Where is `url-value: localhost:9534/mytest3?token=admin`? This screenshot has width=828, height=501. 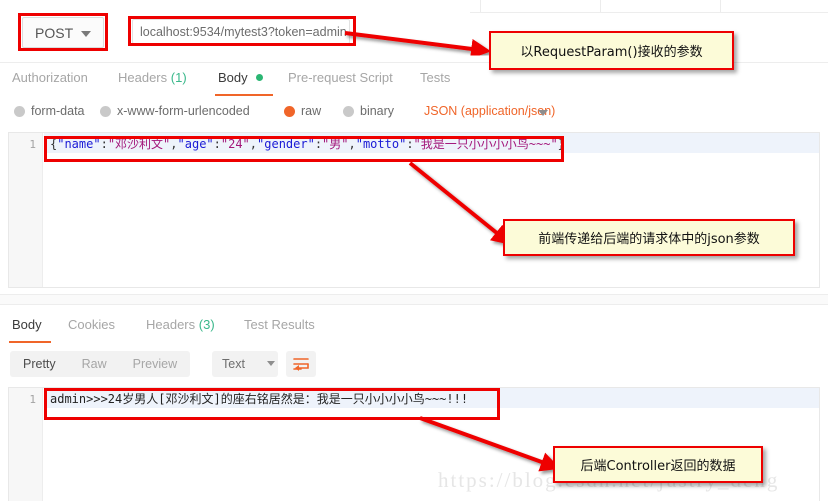
url-value: localhost:9534/mytest3?token=admin is located at coordinates (243, 31).